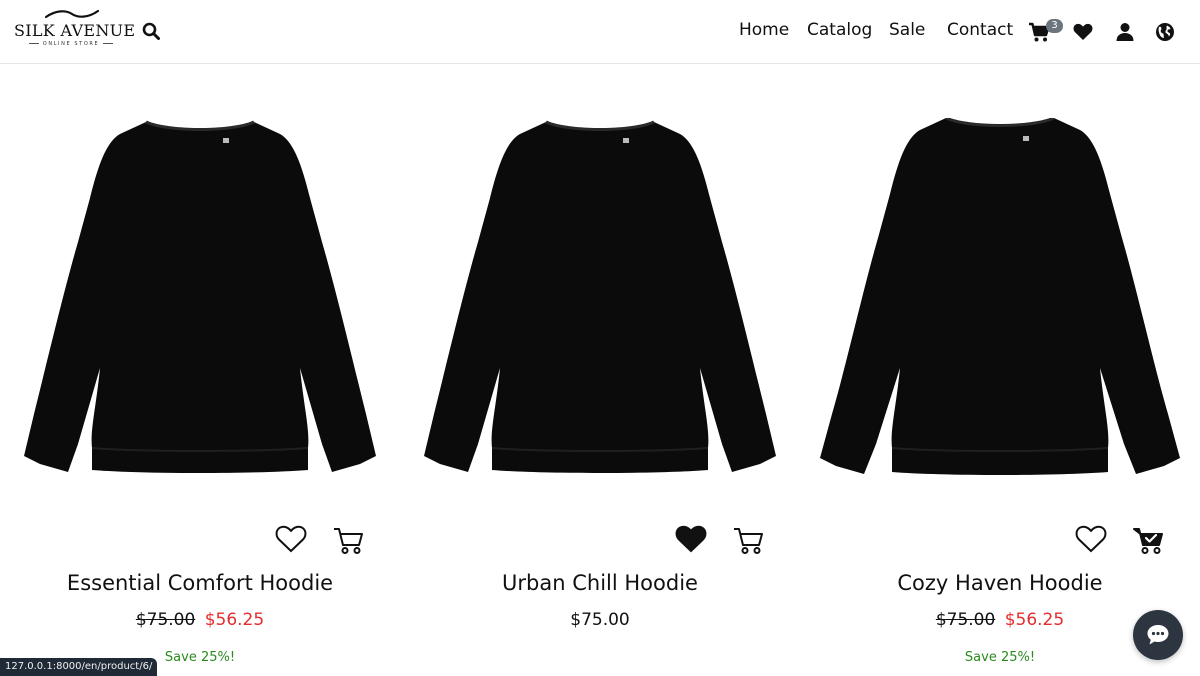  Describe the element at coordinates (79, 667) in the screenshot. I see `status-bar-url: 127.0.0.1:8000/en/product/6/` at that location.